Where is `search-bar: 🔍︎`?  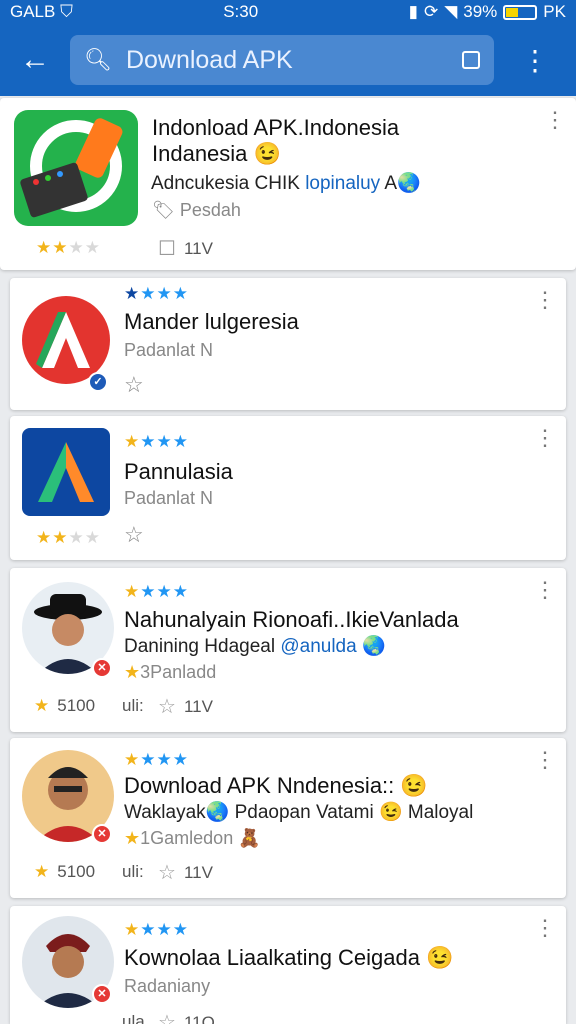
search-bar: 🔍︎ is located at coordinates (282, 60).